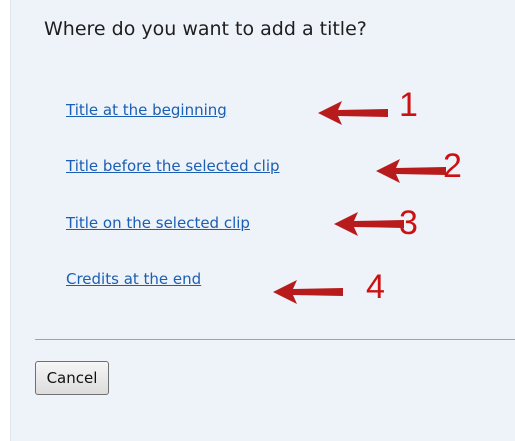  Describe the element at coordinates (375, 287) in the screenshot. I see `annotation-number: 4` at that location.